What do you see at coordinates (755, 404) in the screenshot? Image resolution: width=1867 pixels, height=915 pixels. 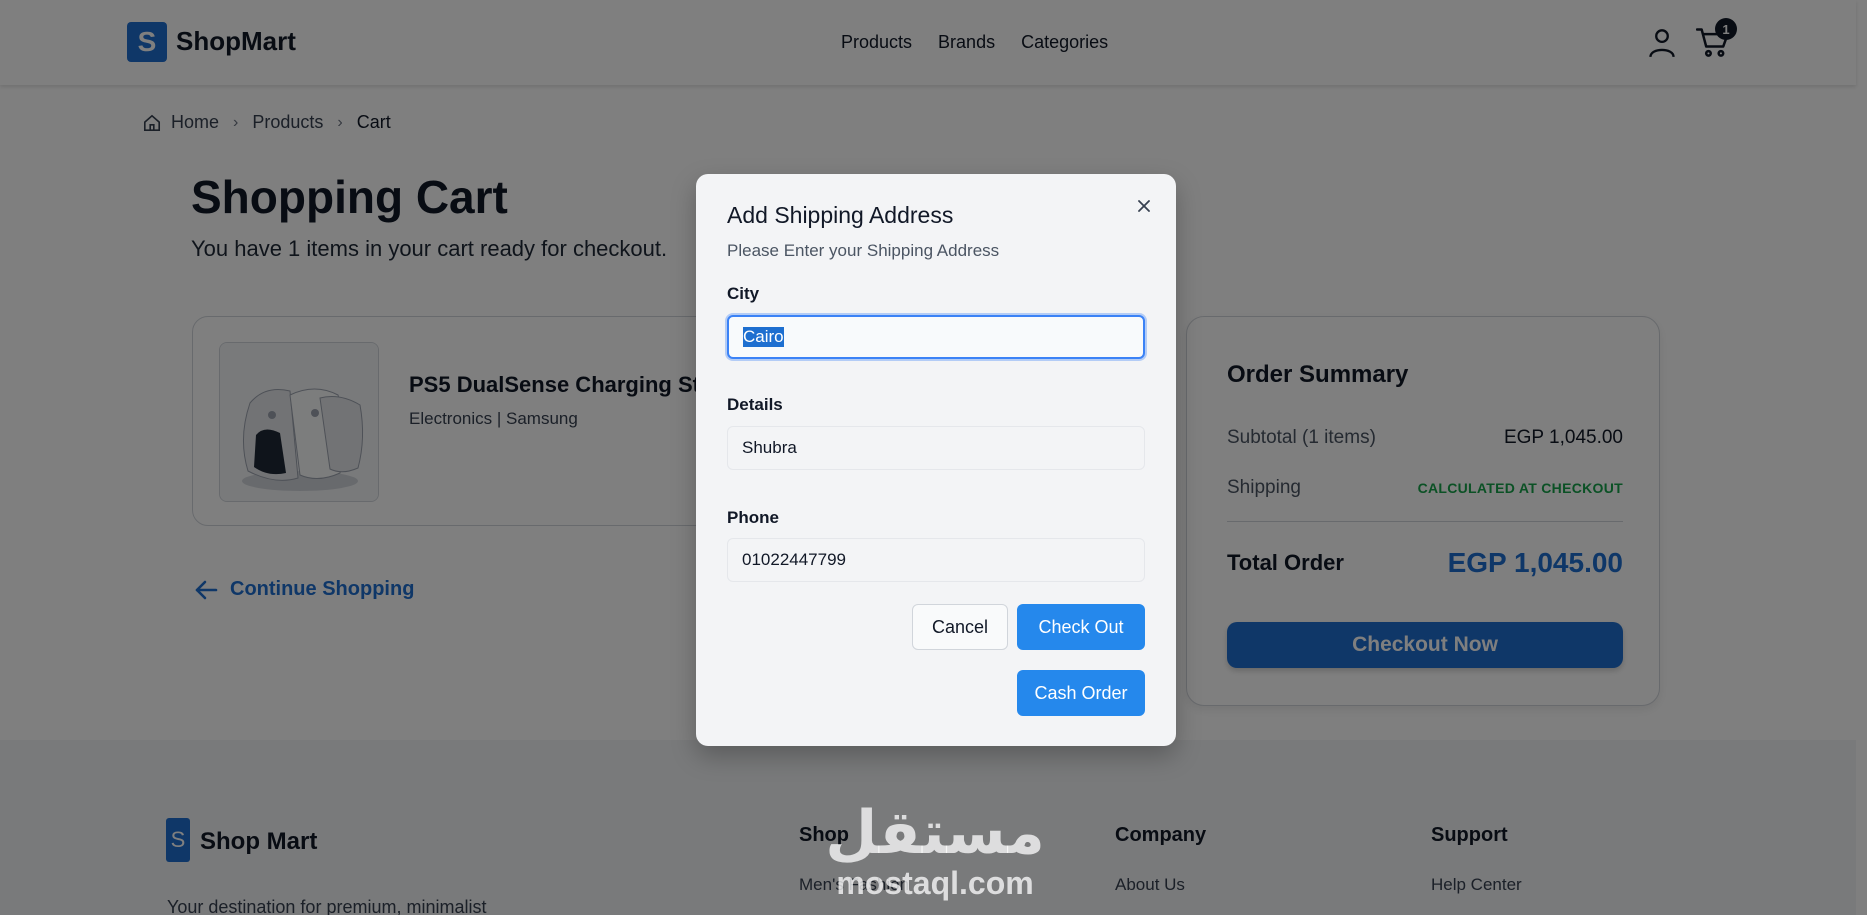 I see `details-label: Details` at bounding box center [755, 404].